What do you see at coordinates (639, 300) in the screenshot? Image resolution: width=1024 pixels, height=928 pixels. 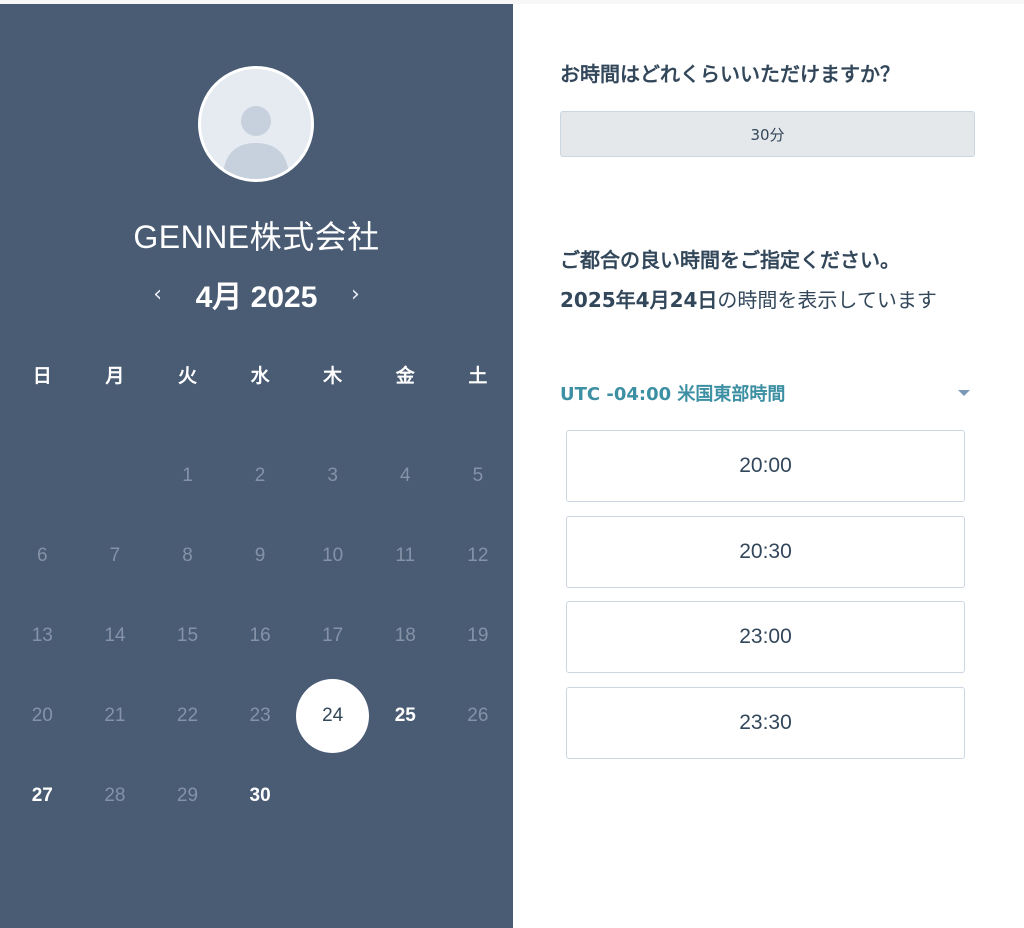 I see `selected-date: 2025年4月24日` at bounding box center [639, 300].